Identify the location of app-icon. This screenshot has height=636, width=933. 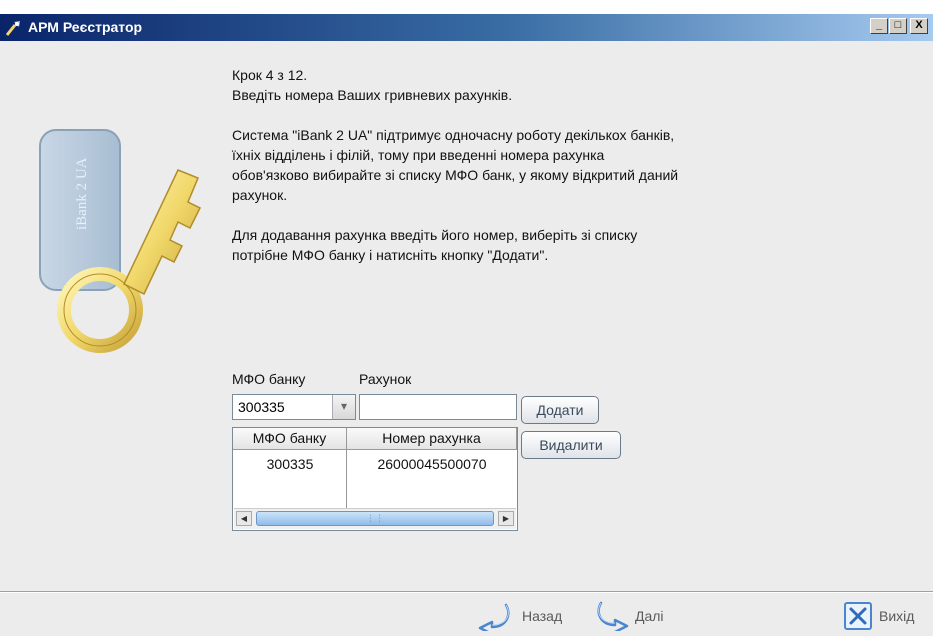
(12, 28).